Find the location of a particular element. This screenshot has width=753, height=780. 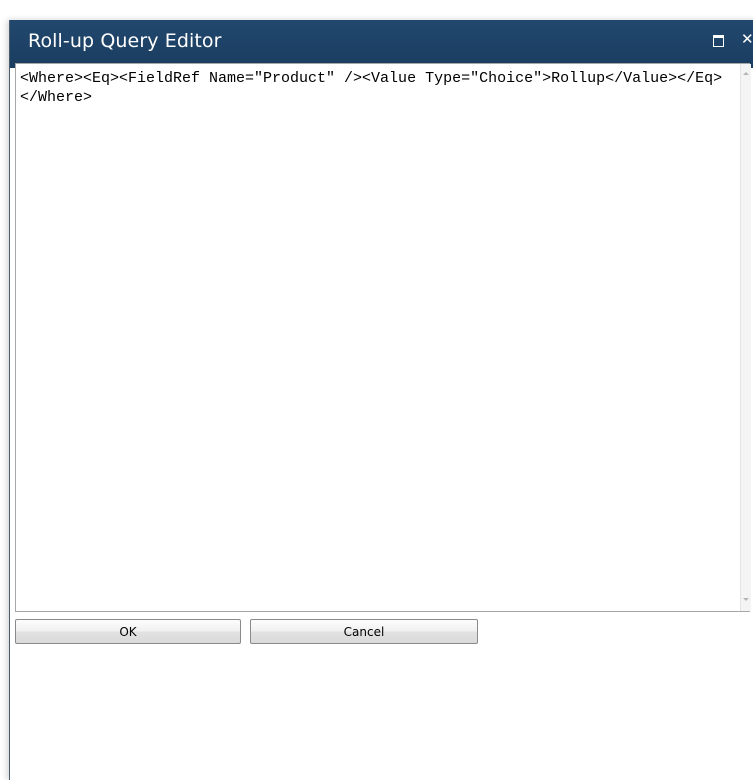

dialog-title: Roll-up Query Editor is located at coordinates (125, 41).